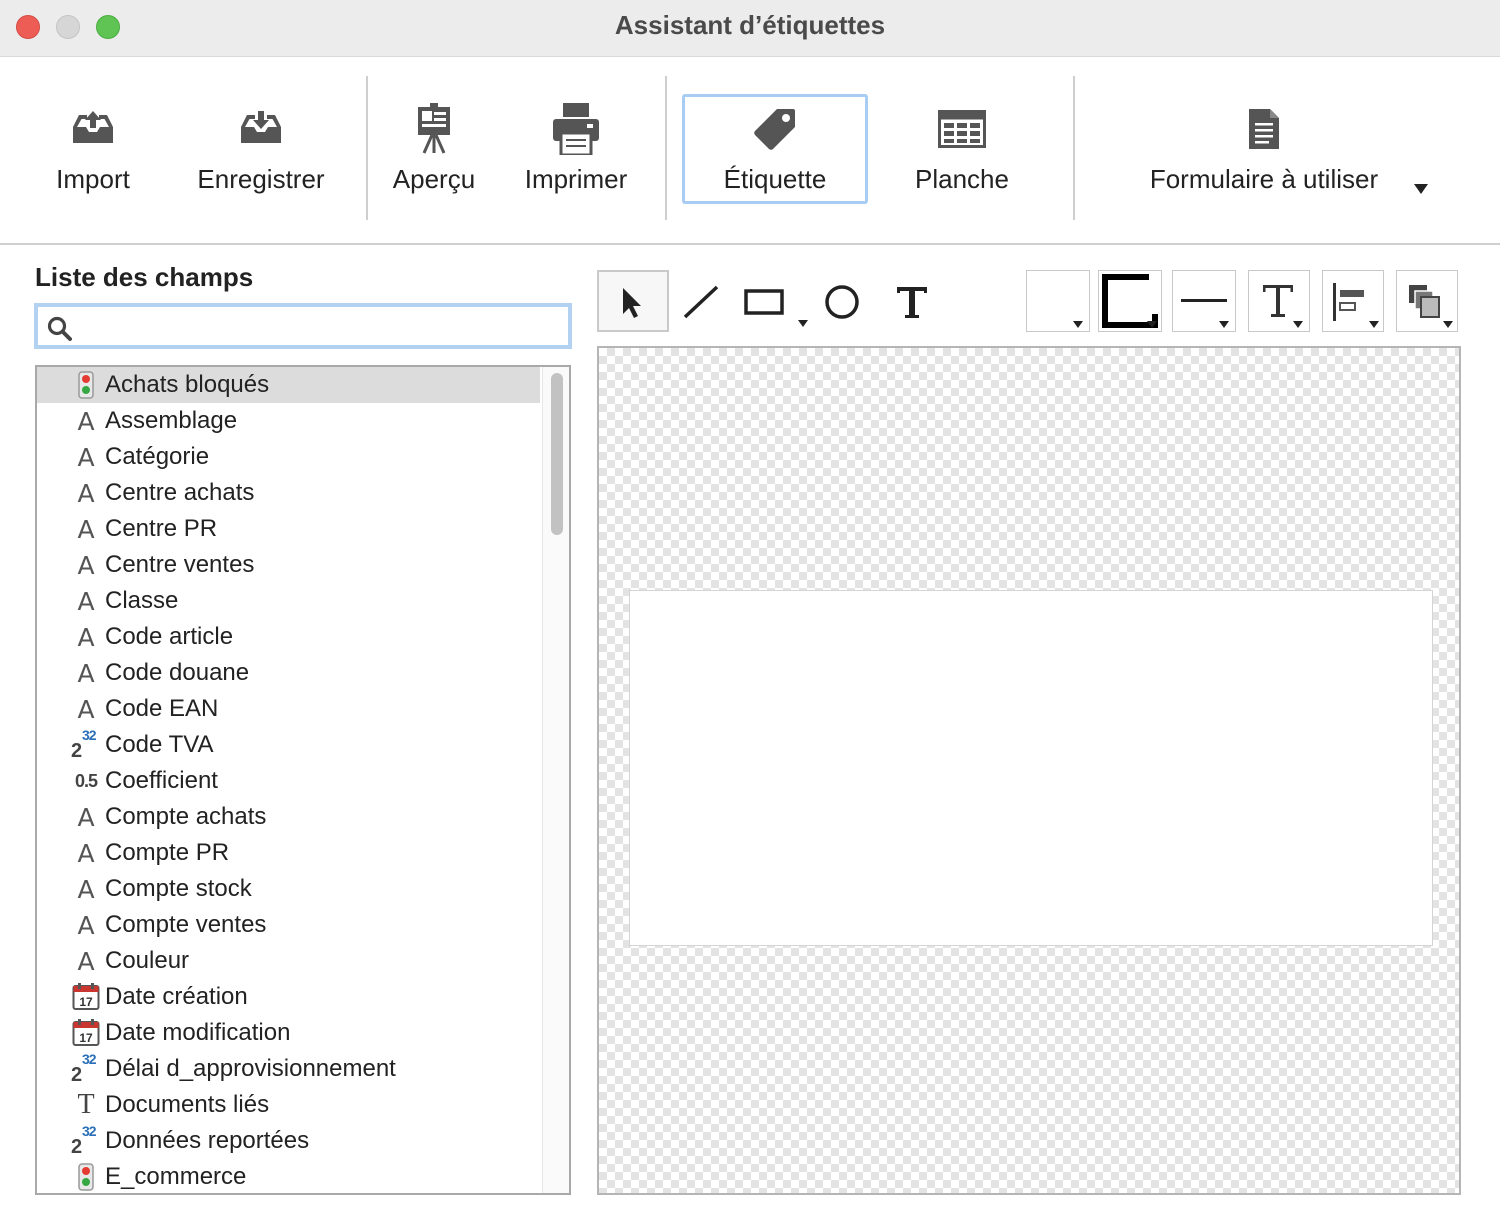 Image resolution: width=1500 pixels, height=1216 pixels. I want to click on align-dropdown-arrow-icon, so click(1374, 324).